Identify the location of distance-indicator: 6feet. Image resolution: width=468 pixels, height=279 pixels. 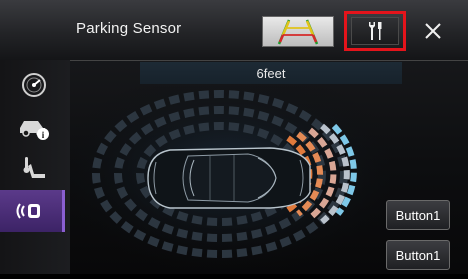
(271, 73).